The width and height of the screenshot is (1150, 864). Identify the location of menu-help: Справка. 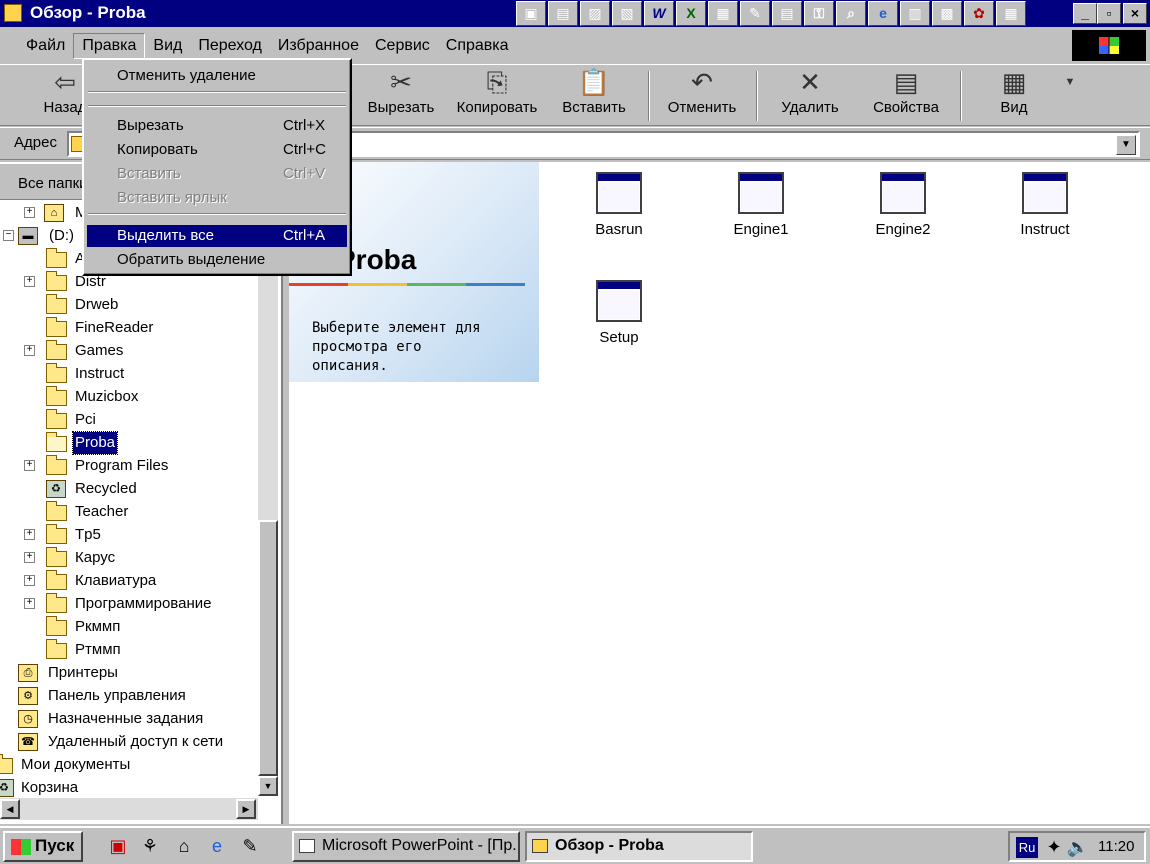
(477, 46).